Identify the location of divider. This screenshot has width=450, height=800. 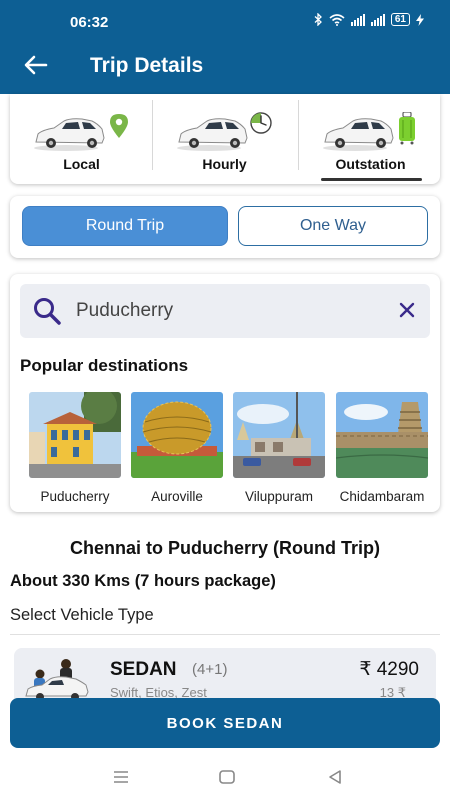
(225, 634).